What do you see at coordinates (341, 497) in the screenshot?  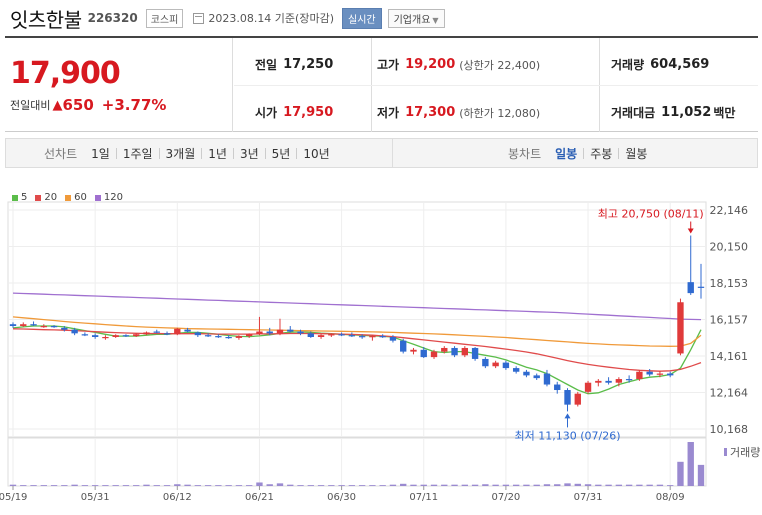 I see `x-tick-label: 06/30` at bounding box center [341, 497].